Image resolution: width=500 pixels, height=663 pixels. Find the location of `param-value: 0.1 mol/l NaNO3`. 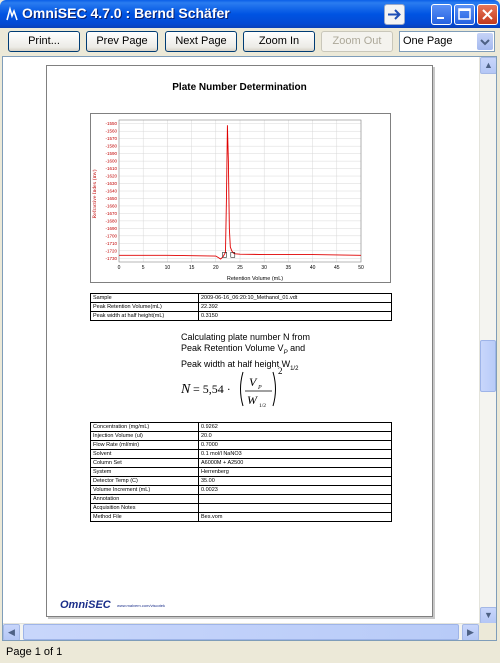

param-value: 0.1 mol/l NaNO3 is located at coordinates (295, 454).